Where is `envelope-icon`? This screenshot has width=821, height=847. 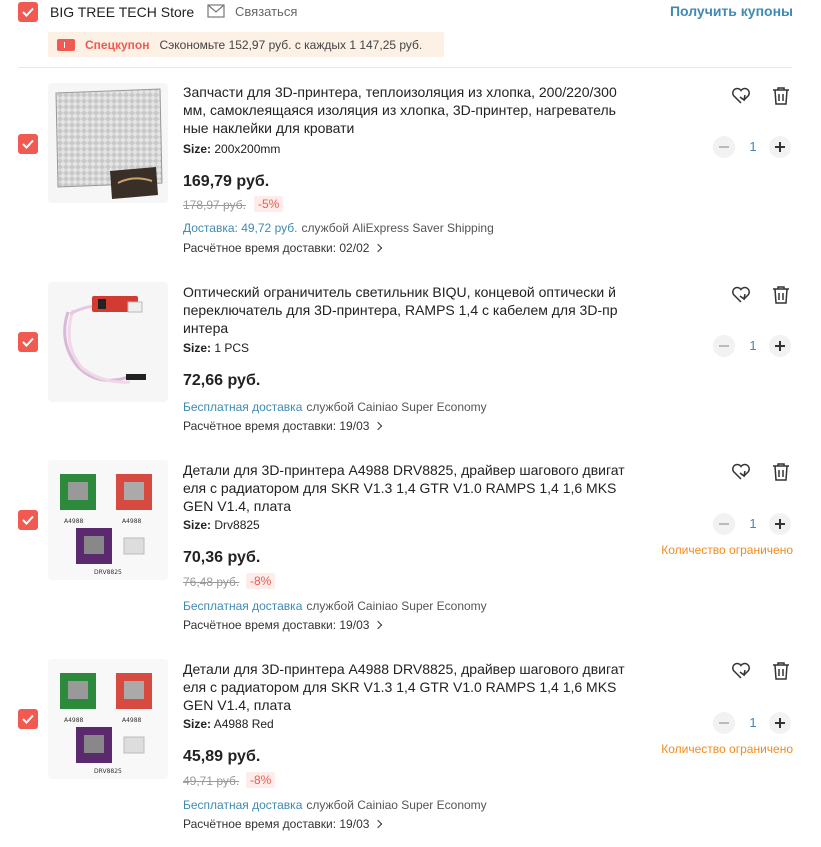 envelope-icon is located at coordinates (216, 12).